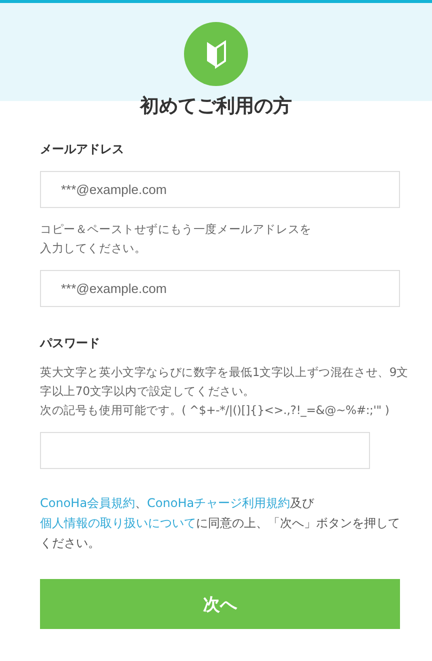 The image size is (432, 661). I want to click on input-field, so click(205, 450).